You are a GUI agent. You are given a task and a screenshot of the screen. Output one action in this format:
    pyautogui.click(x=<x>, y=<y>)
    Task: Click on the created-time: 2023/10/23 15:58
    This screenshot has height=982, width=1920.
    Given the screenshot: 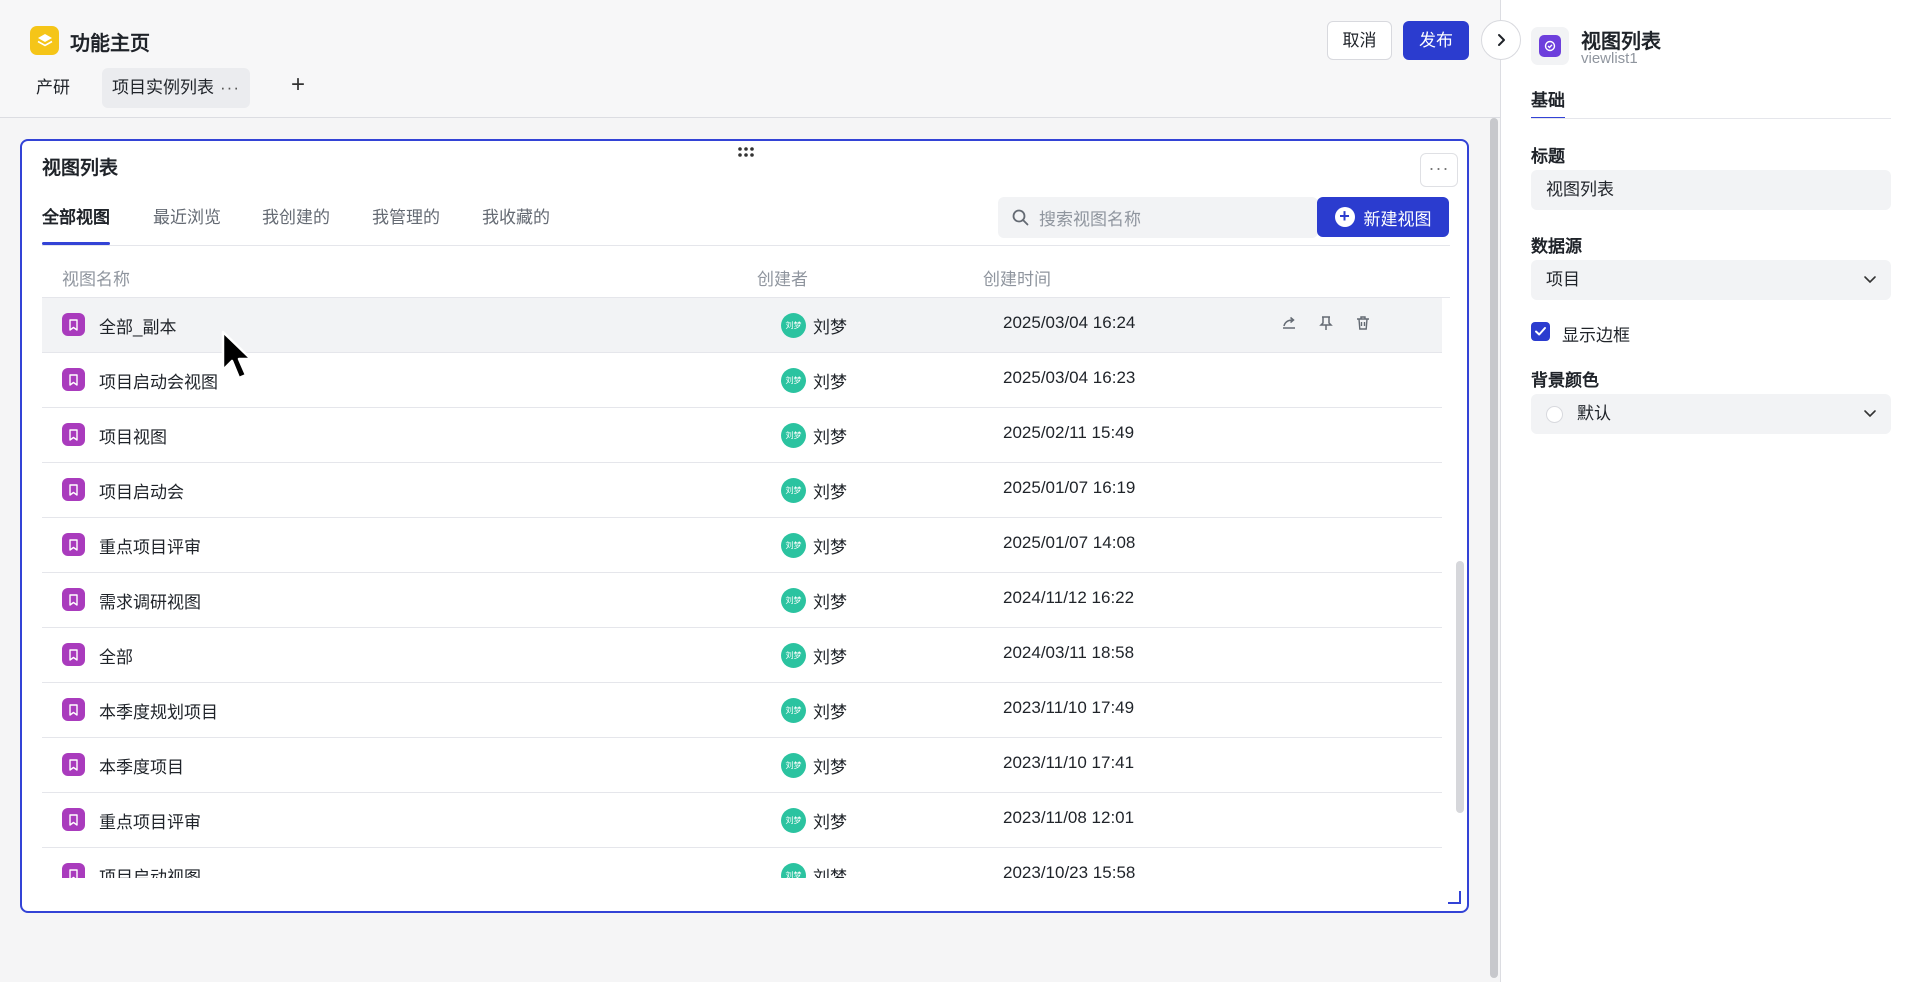 What is the action you would take?
    pyautogui.click(x=1069, y=870)
    